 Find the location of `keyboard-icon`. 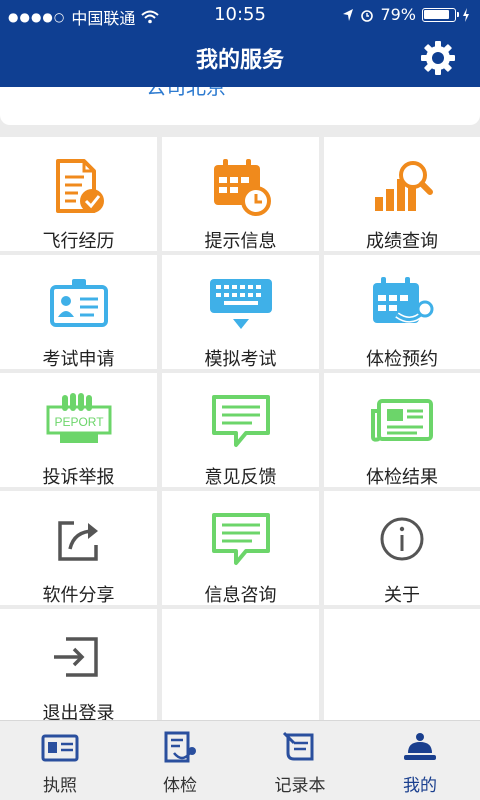

keyboard-icon is located at coordinates (240, 304).